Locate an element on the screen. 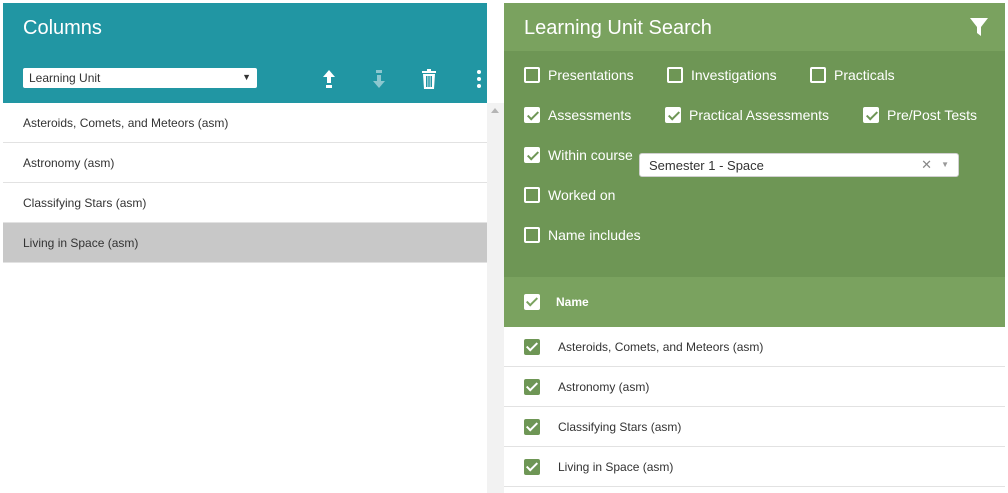  filter-label: Assessments is located at coordinates (590, 115).